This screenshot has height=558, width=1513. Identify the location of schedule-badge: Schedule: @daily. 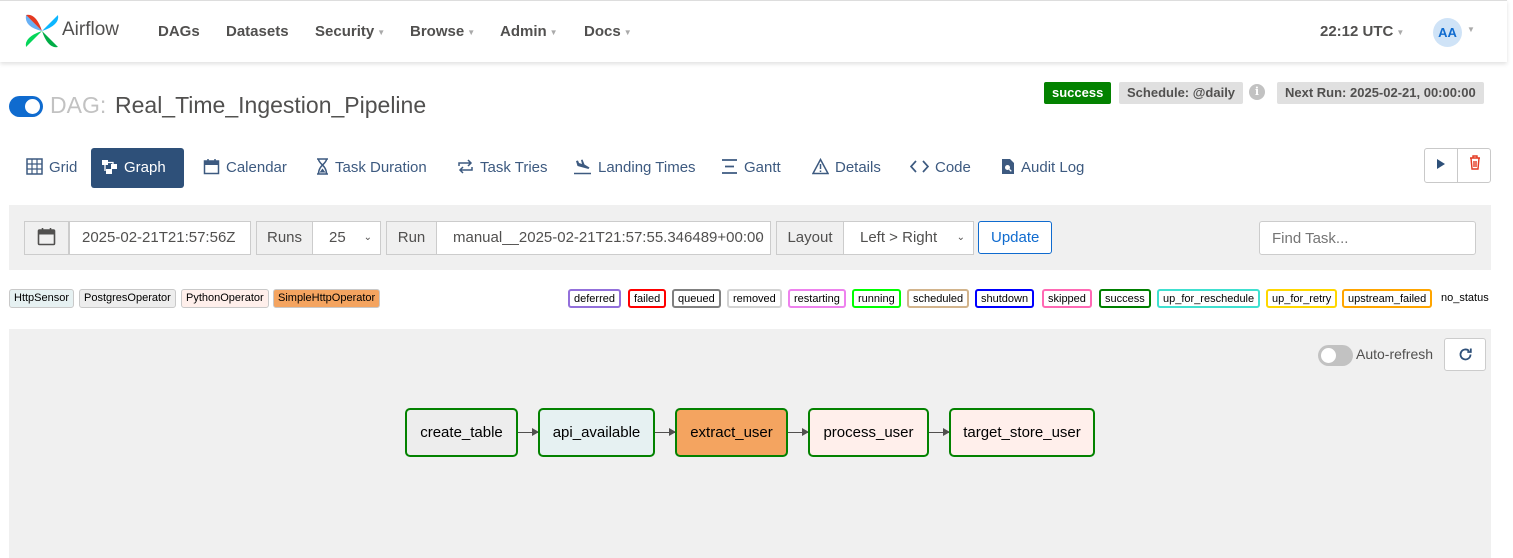
(1181, 93).